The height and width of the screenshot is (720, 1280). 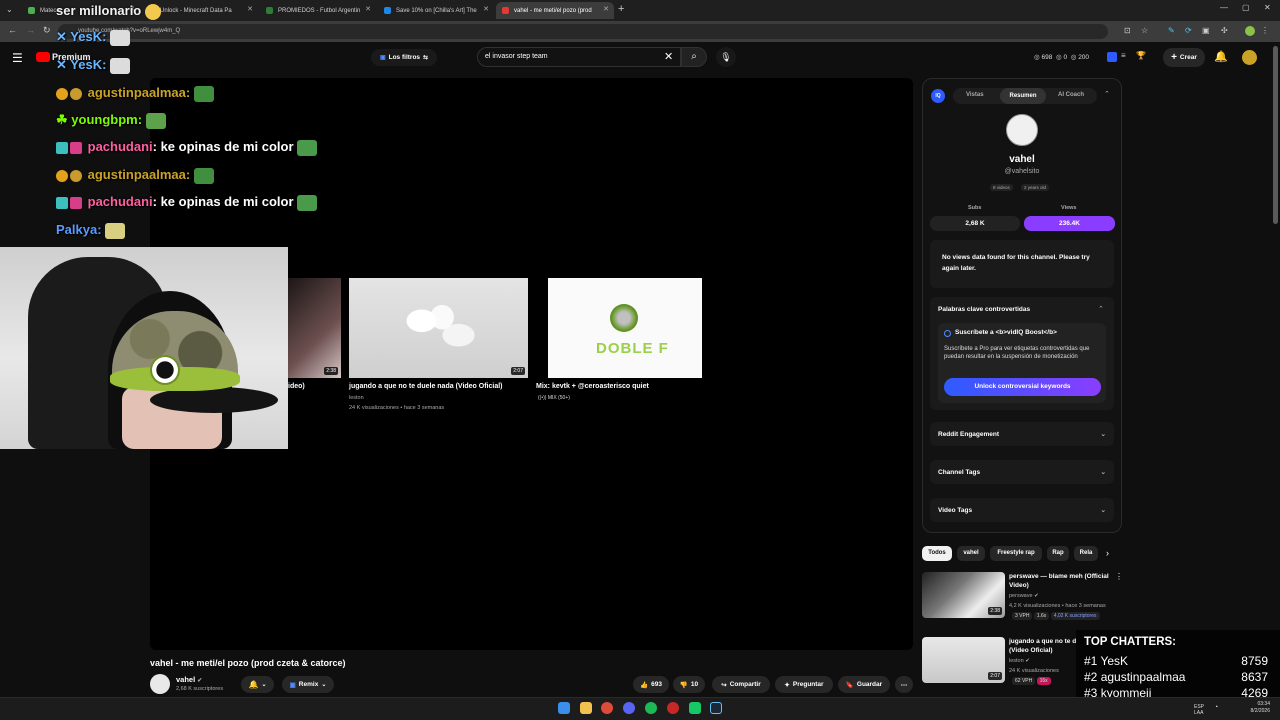 What do you see at coordinates (1249, 57) in the screenshot?
I see `account-avatar` at bounding box center [1249, 57].